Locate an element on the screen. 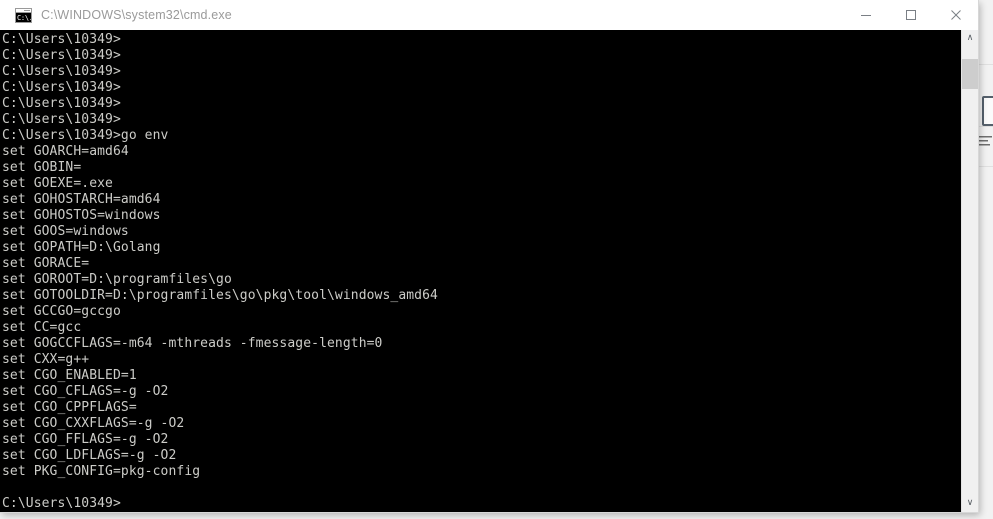 The height and width of the screenshot is (519, 993). console-scrollbar: ∧ ∨ is located at coordinates (969, 271).